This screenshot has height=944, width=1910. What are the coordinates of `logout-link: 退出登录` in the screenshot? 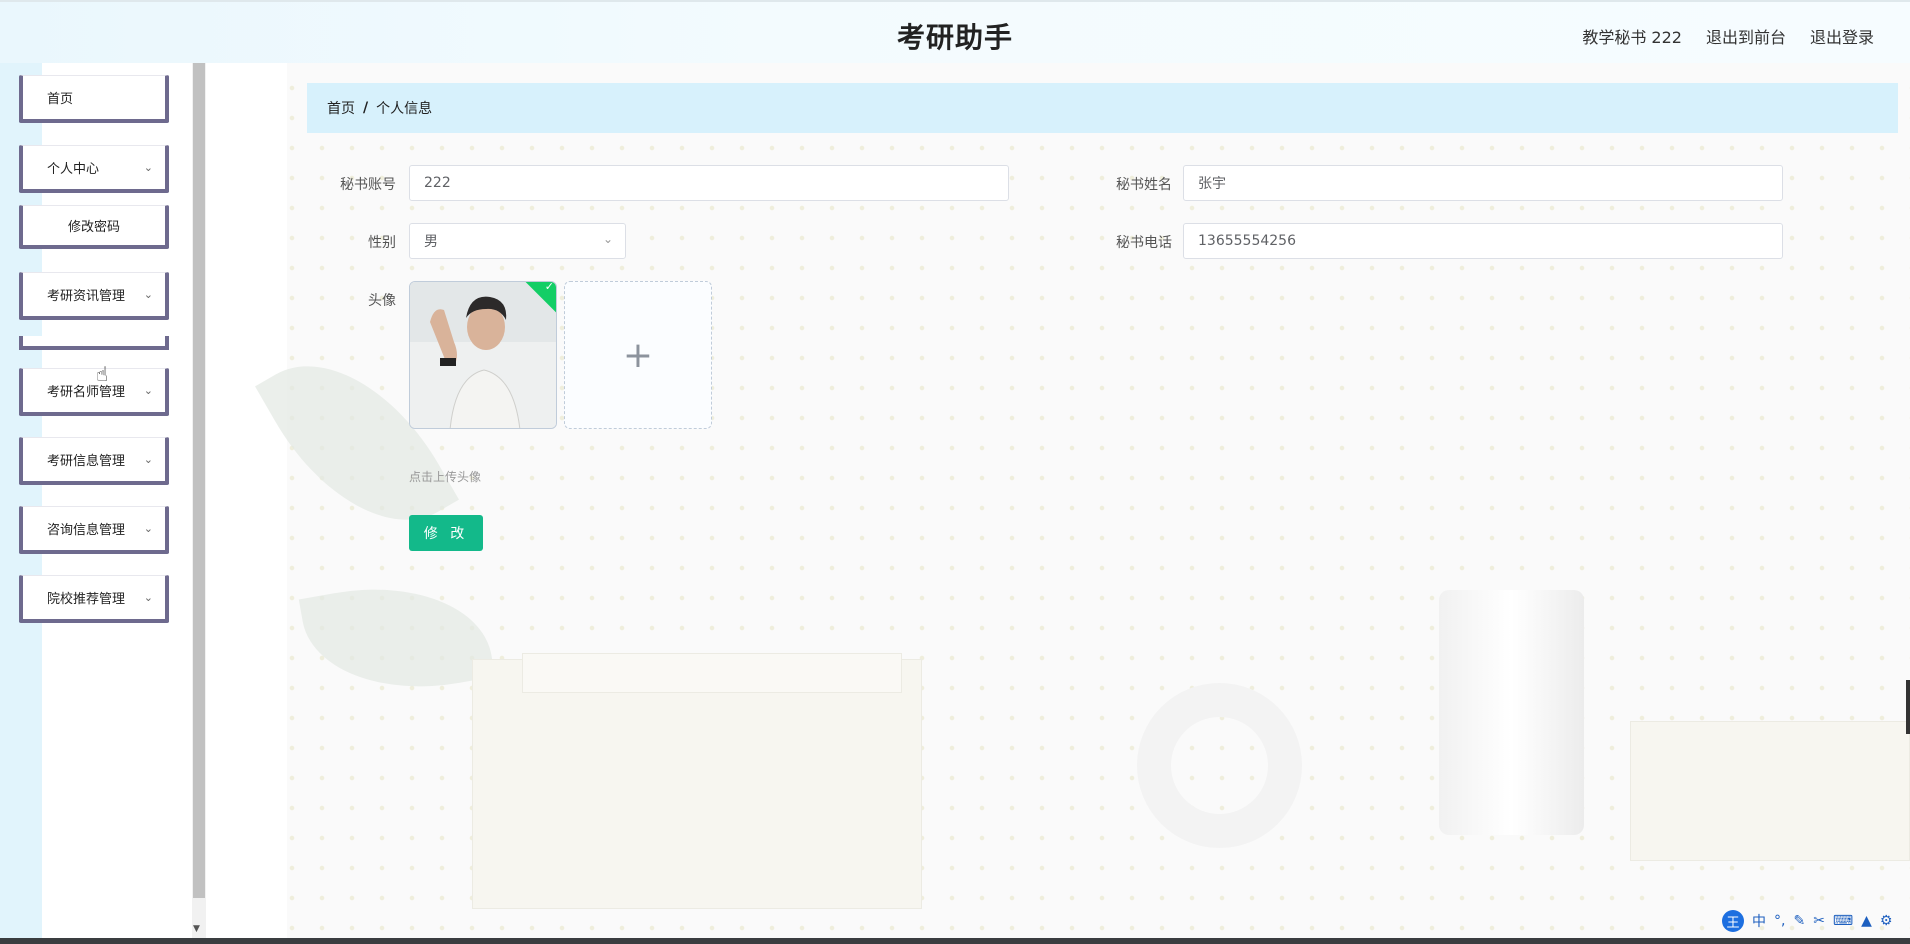 It's located at (1842, 36).